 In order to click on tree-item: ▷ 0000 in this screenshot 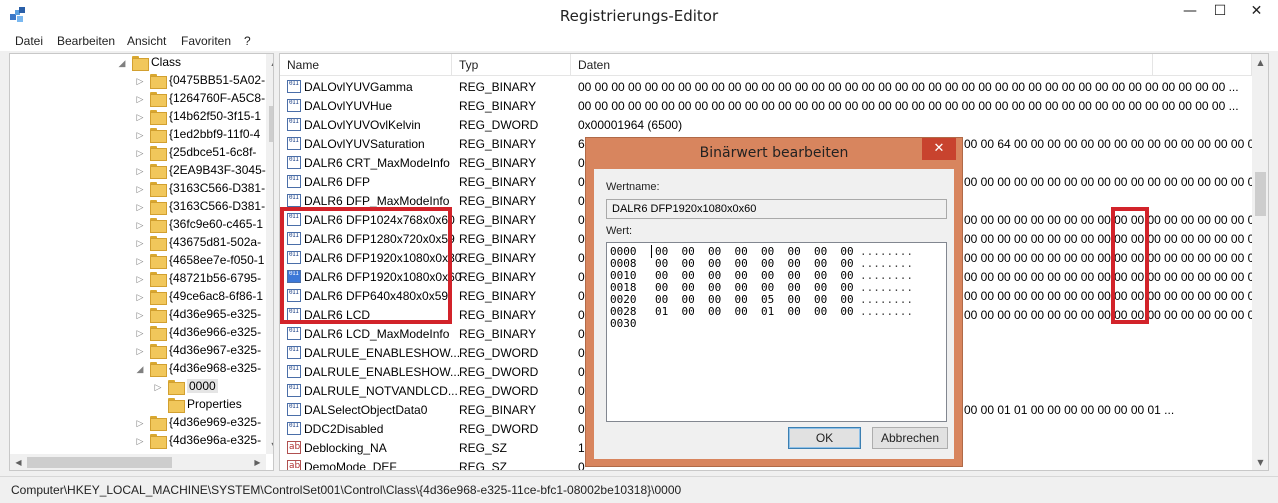, I will do `click(138, 387)`.